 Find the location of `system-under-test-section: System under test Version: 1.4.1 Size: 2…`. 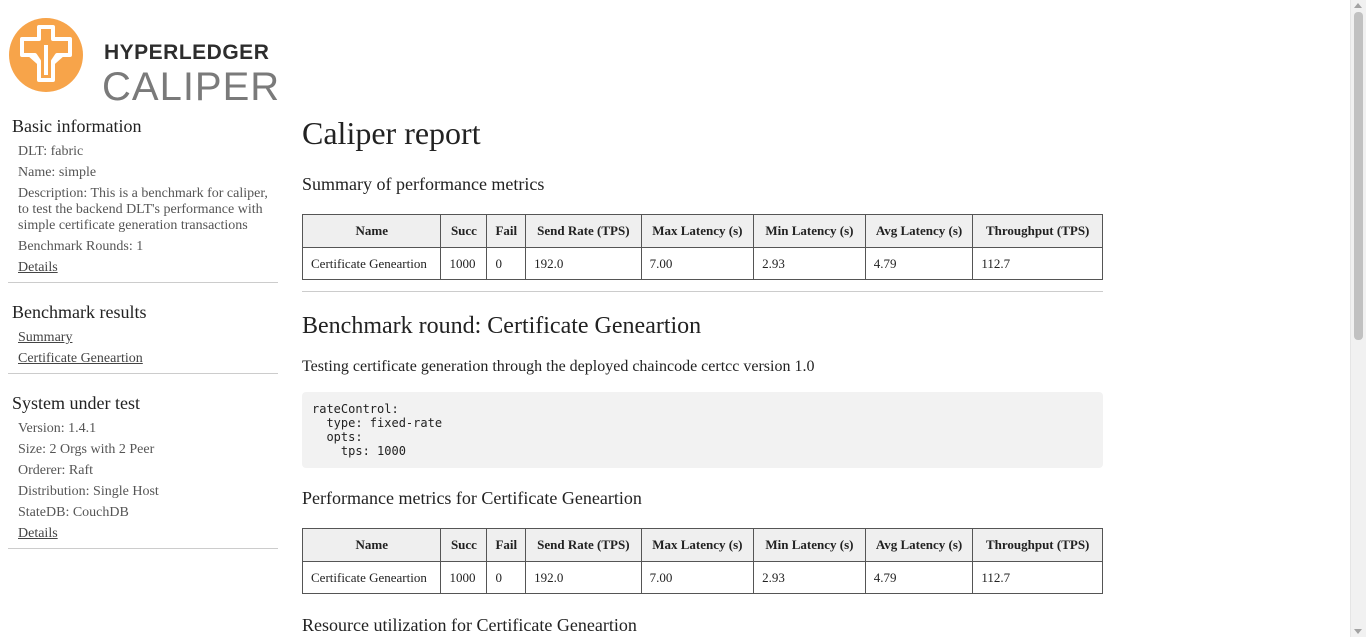

system-under-test-section: System under test Version: 1.4.1 Size: 2… is located at coordinates (143, 469).